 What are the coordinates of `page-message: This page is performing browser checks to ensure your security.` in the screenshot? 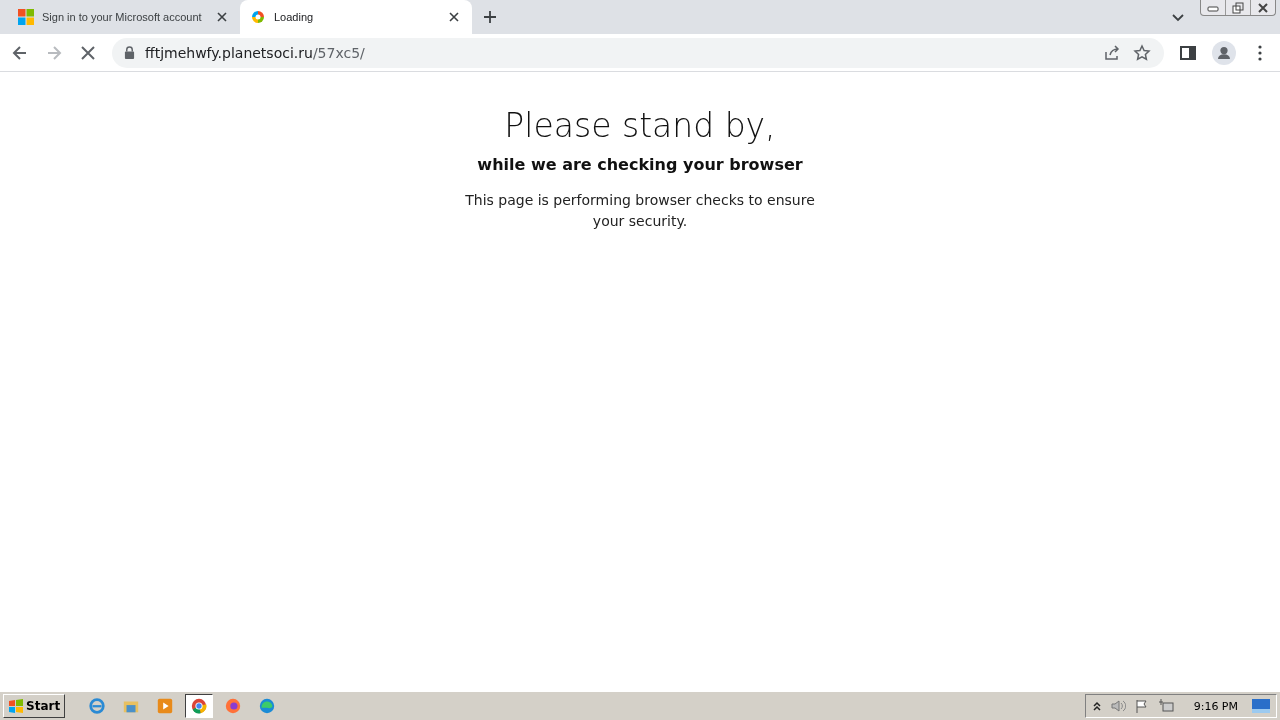 It's located at (640, 211).